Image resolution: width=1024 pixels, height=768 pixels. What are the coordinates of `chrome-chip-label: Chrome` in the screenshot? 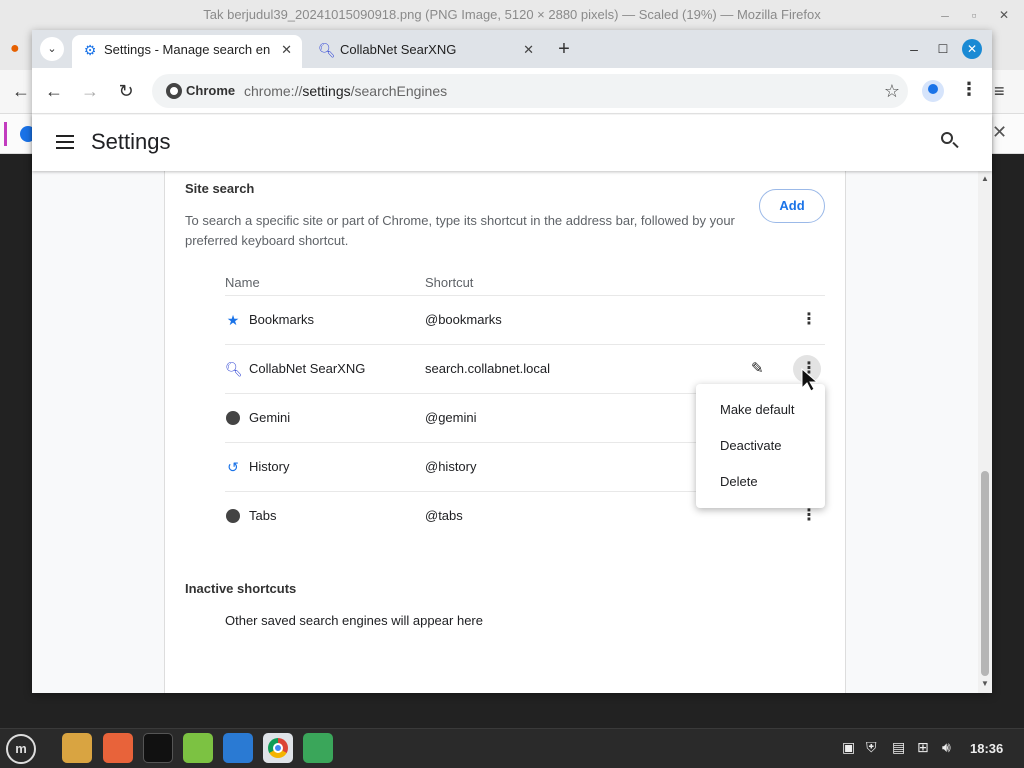 It's located at (211, 90).